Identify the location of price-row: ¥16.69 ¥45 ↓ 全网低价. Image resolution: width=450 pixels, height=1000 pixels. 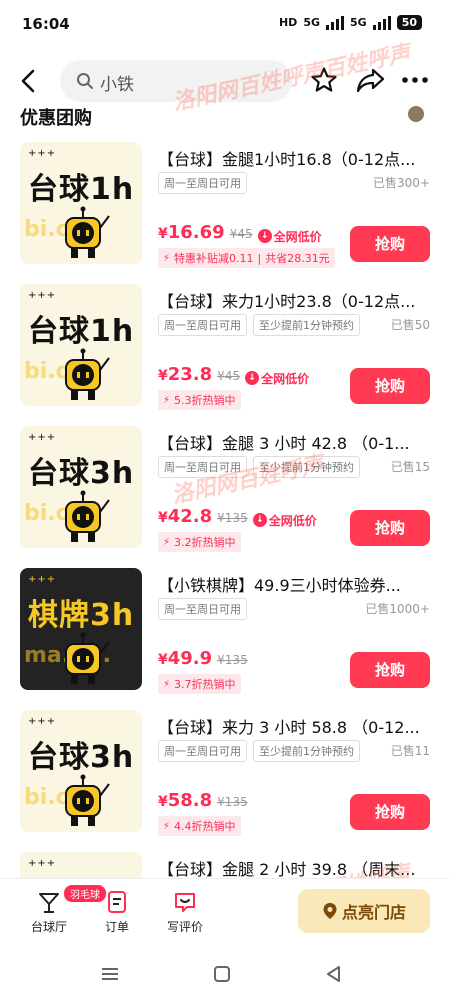
(240, 233).